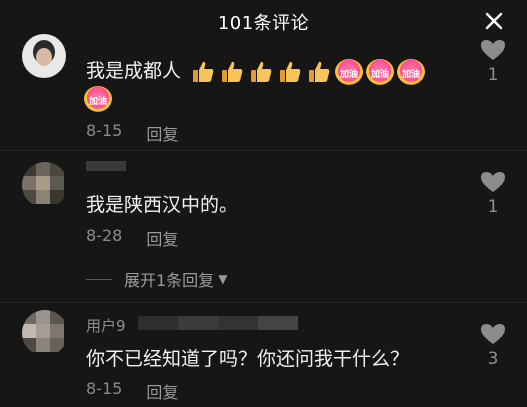 This screenshot has height=407, width=527. I want to click on expand-replies-label: 展开1条回复, so click(169, 280).